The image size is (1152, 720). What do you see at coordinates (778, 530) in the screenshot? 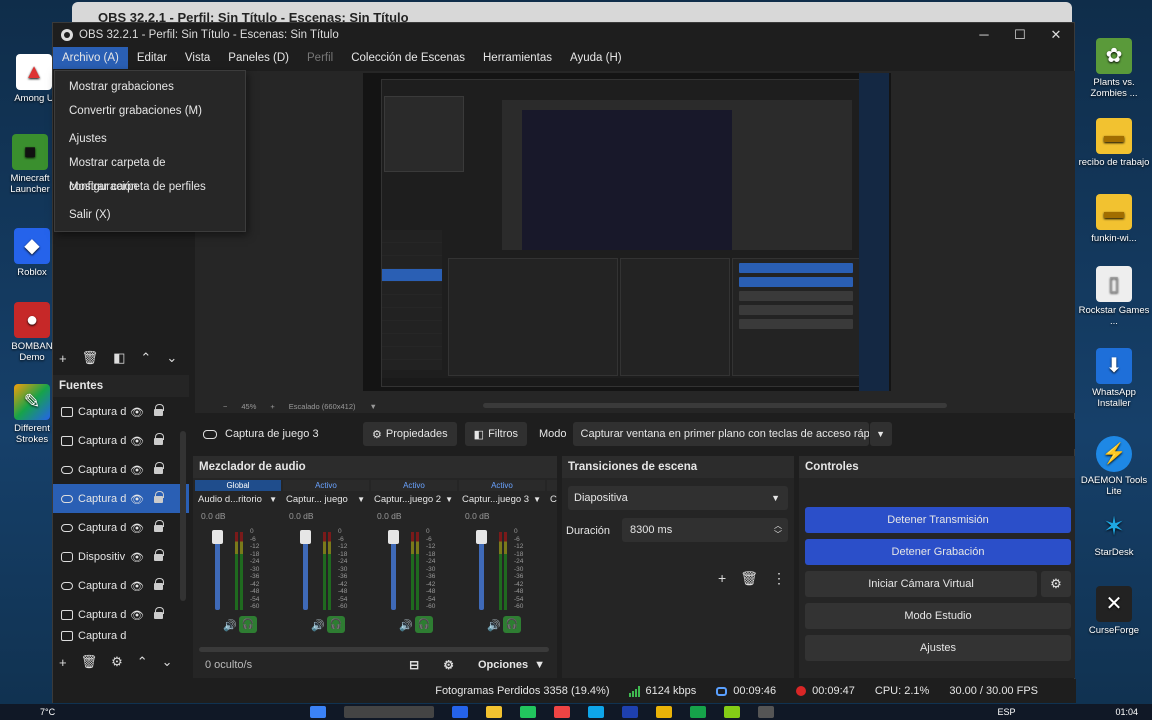
I see `spinner-arrows-icon: ︿ ﹀` at bounding box center [778, 530].